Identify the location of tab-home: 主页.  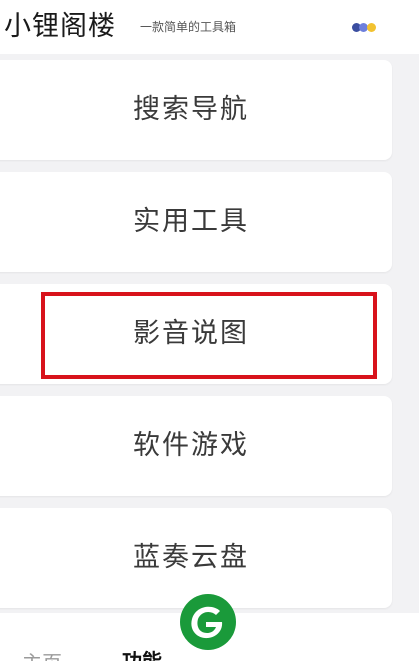
(42, 656).